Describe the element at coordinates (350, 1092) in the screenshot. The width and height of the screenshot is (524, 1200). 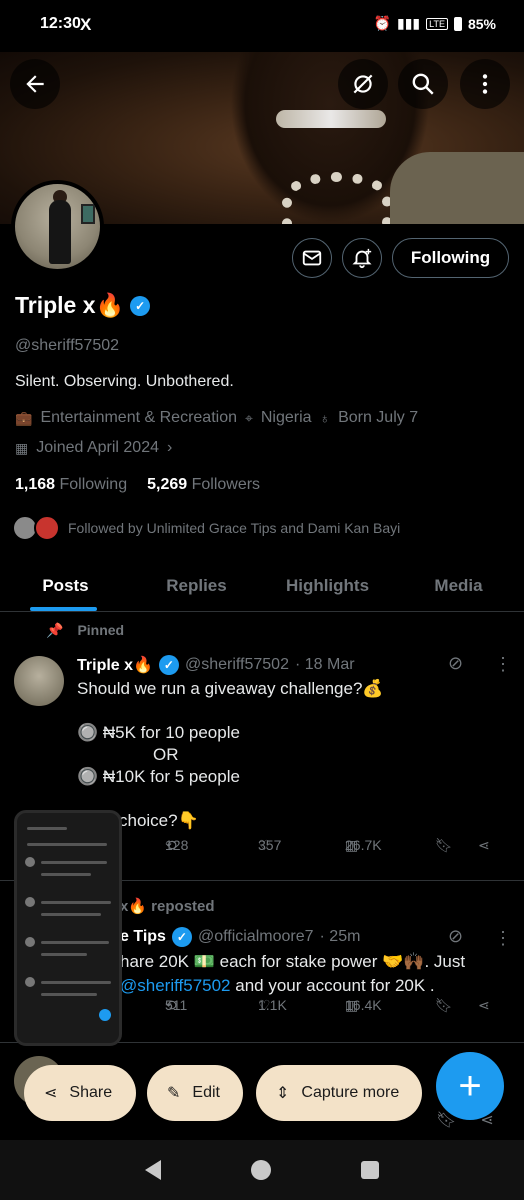
I see `capture-more-label: Capture more` at that location.